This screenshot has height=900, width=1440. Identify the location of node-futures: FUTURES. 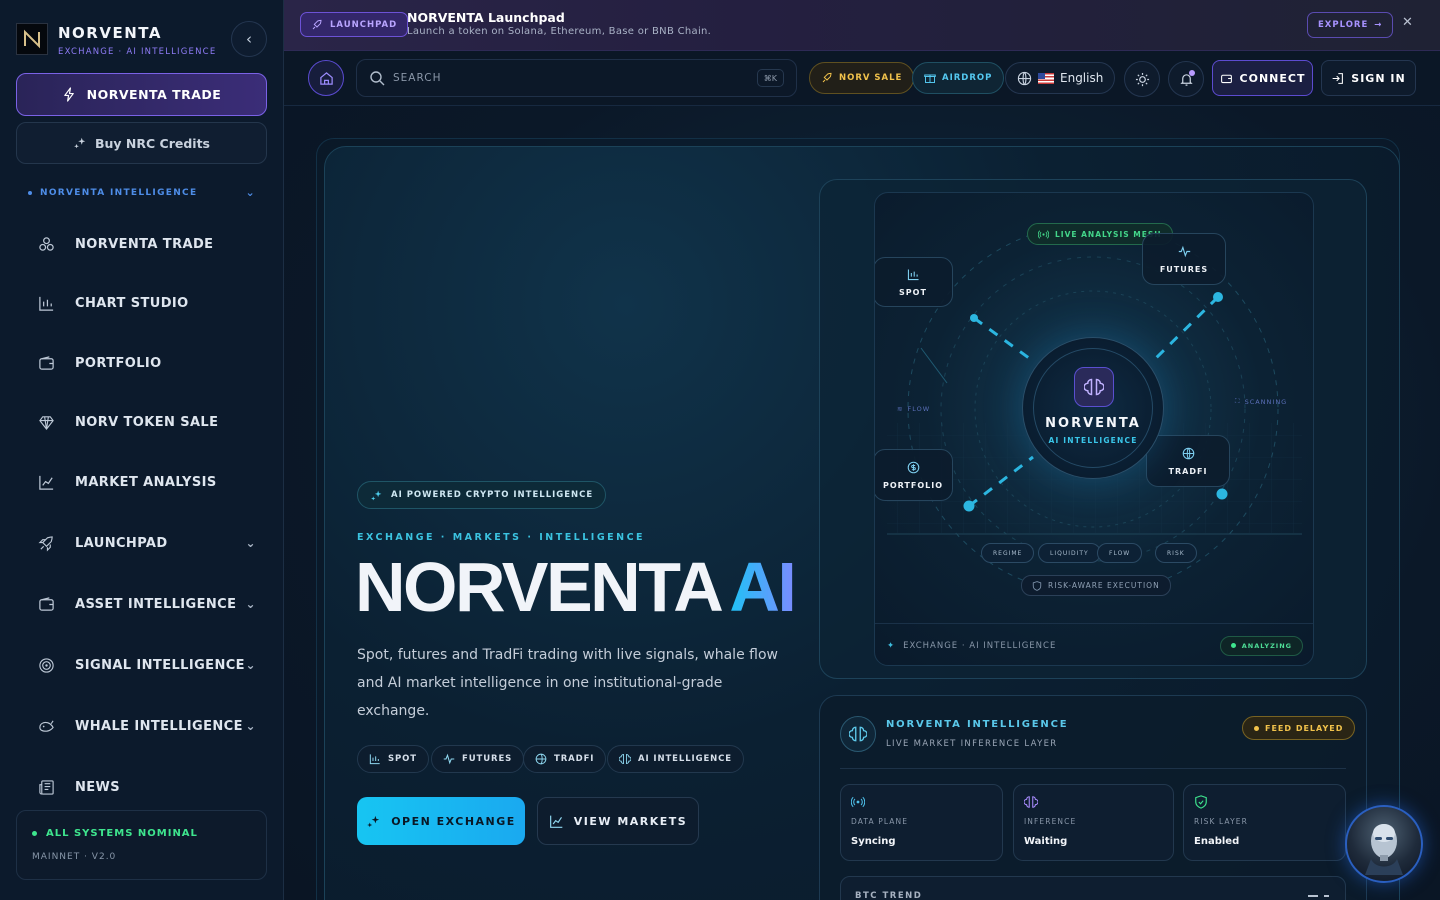
(1184, 259).